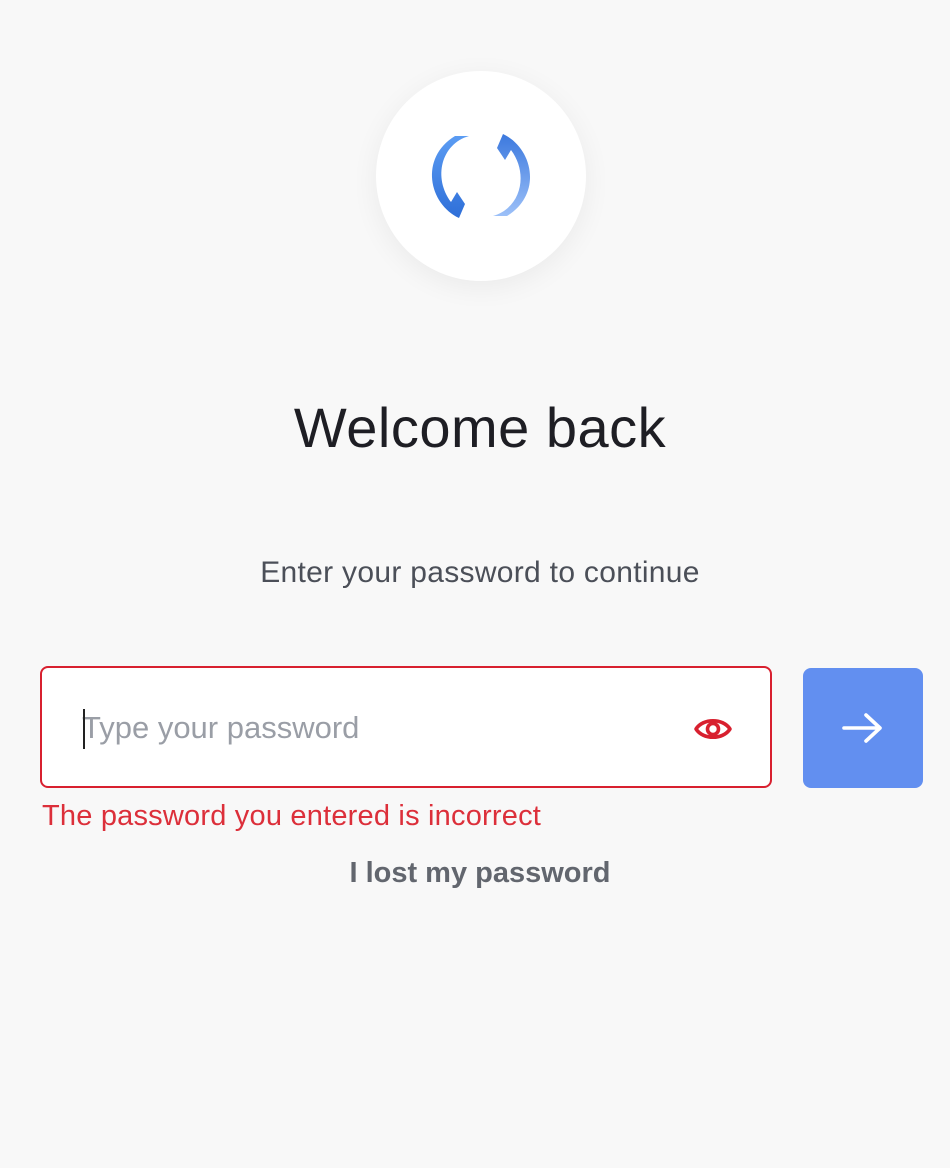 This screenshot has height=1168, width=950. I want to click on arrow-right-icon, so click(862, 728).